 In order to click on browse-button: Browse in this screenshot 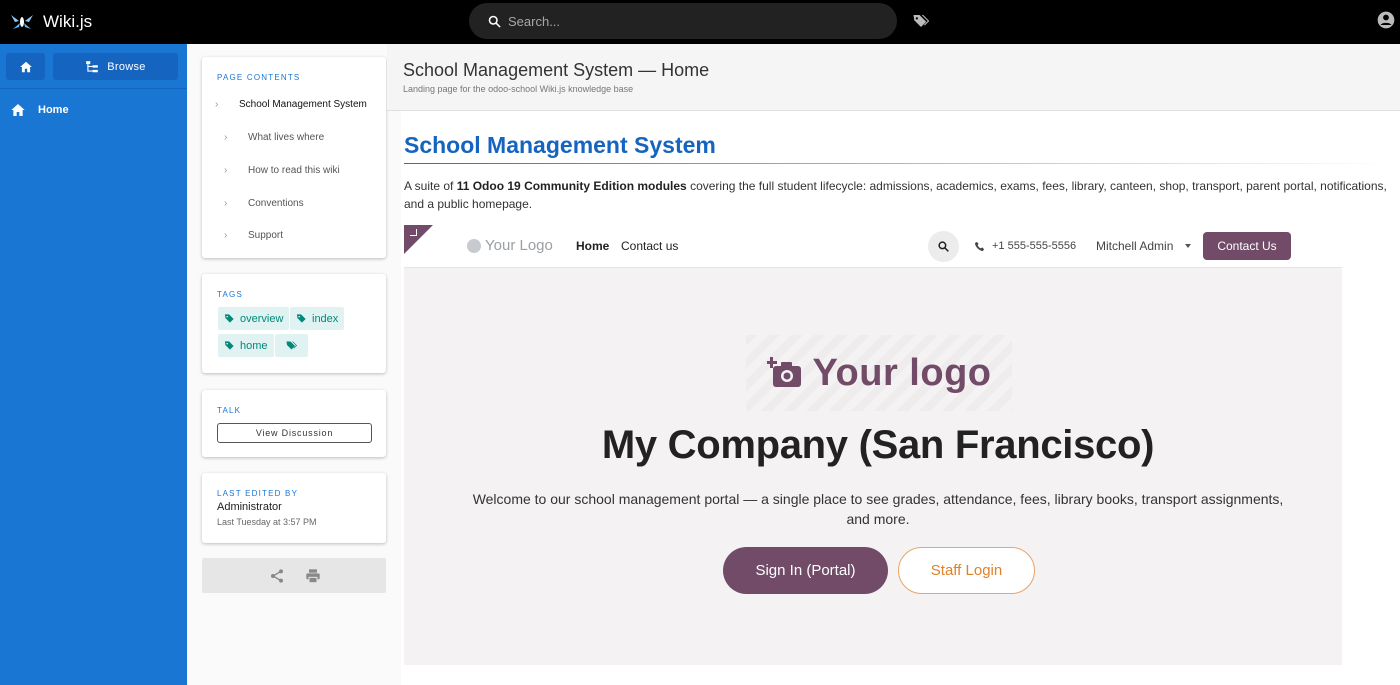, I will do `click(115, 66)`.